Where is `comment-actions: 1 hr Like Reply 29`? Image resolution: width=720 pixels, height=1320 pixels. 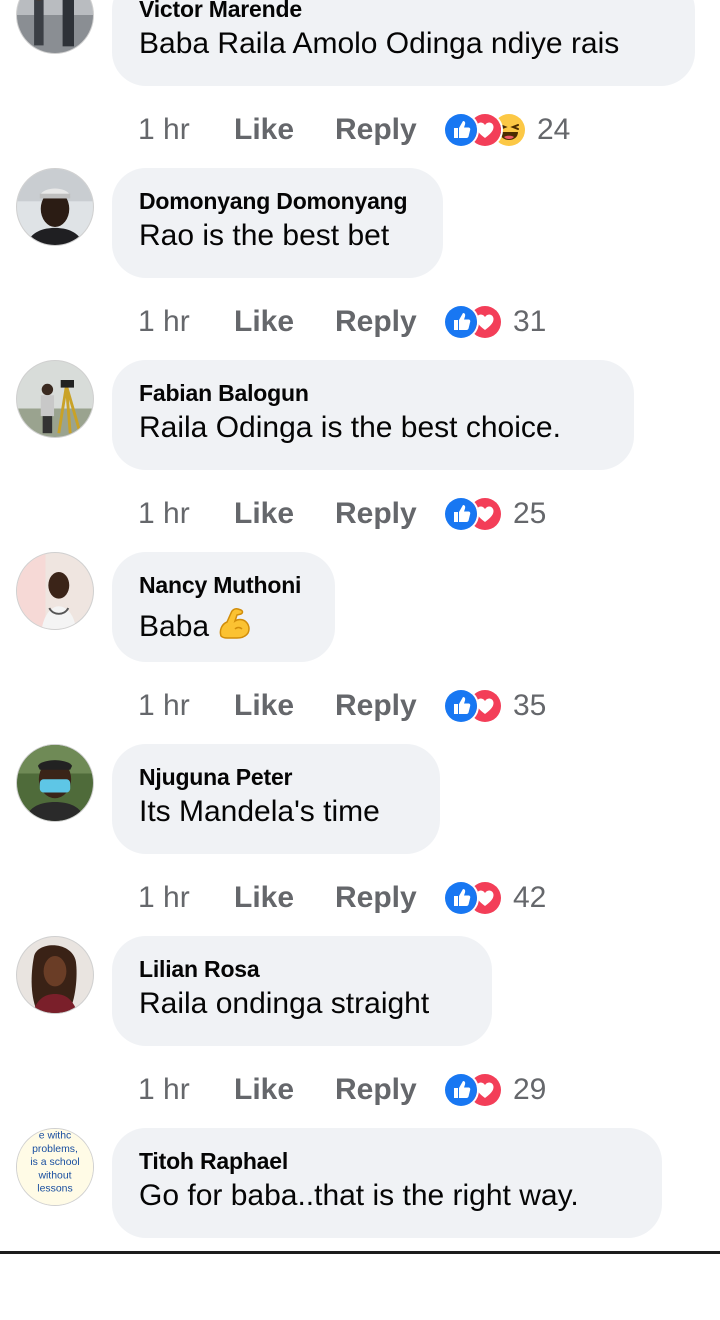 comment-actions: 1 hr Like Reply 29 is located at coordinates (342, 1090).